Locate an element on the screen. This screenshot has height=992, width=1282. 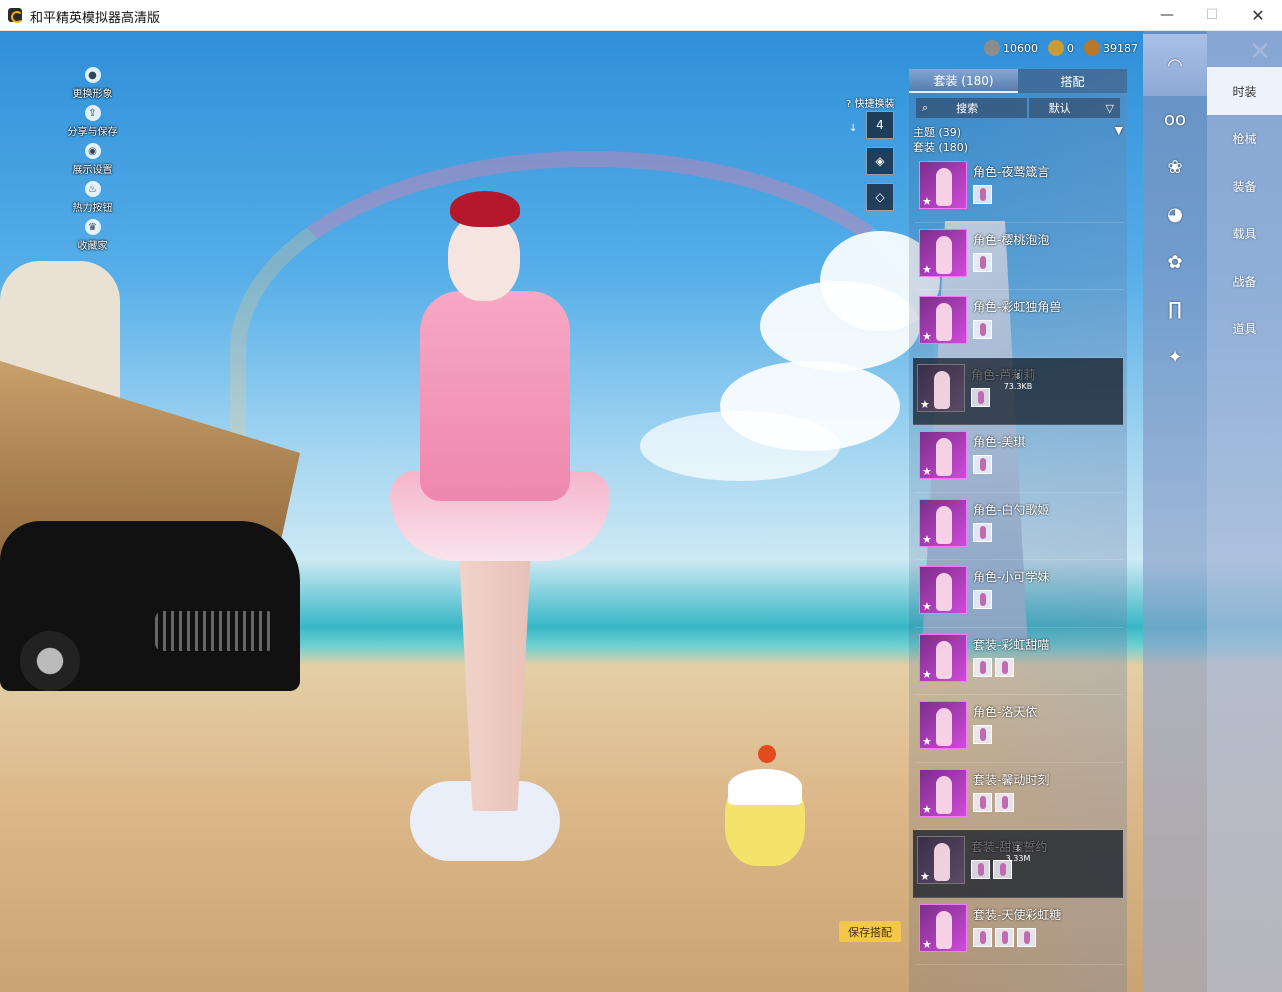
badge-icon: ♛ is located at coordinates (92, 227).